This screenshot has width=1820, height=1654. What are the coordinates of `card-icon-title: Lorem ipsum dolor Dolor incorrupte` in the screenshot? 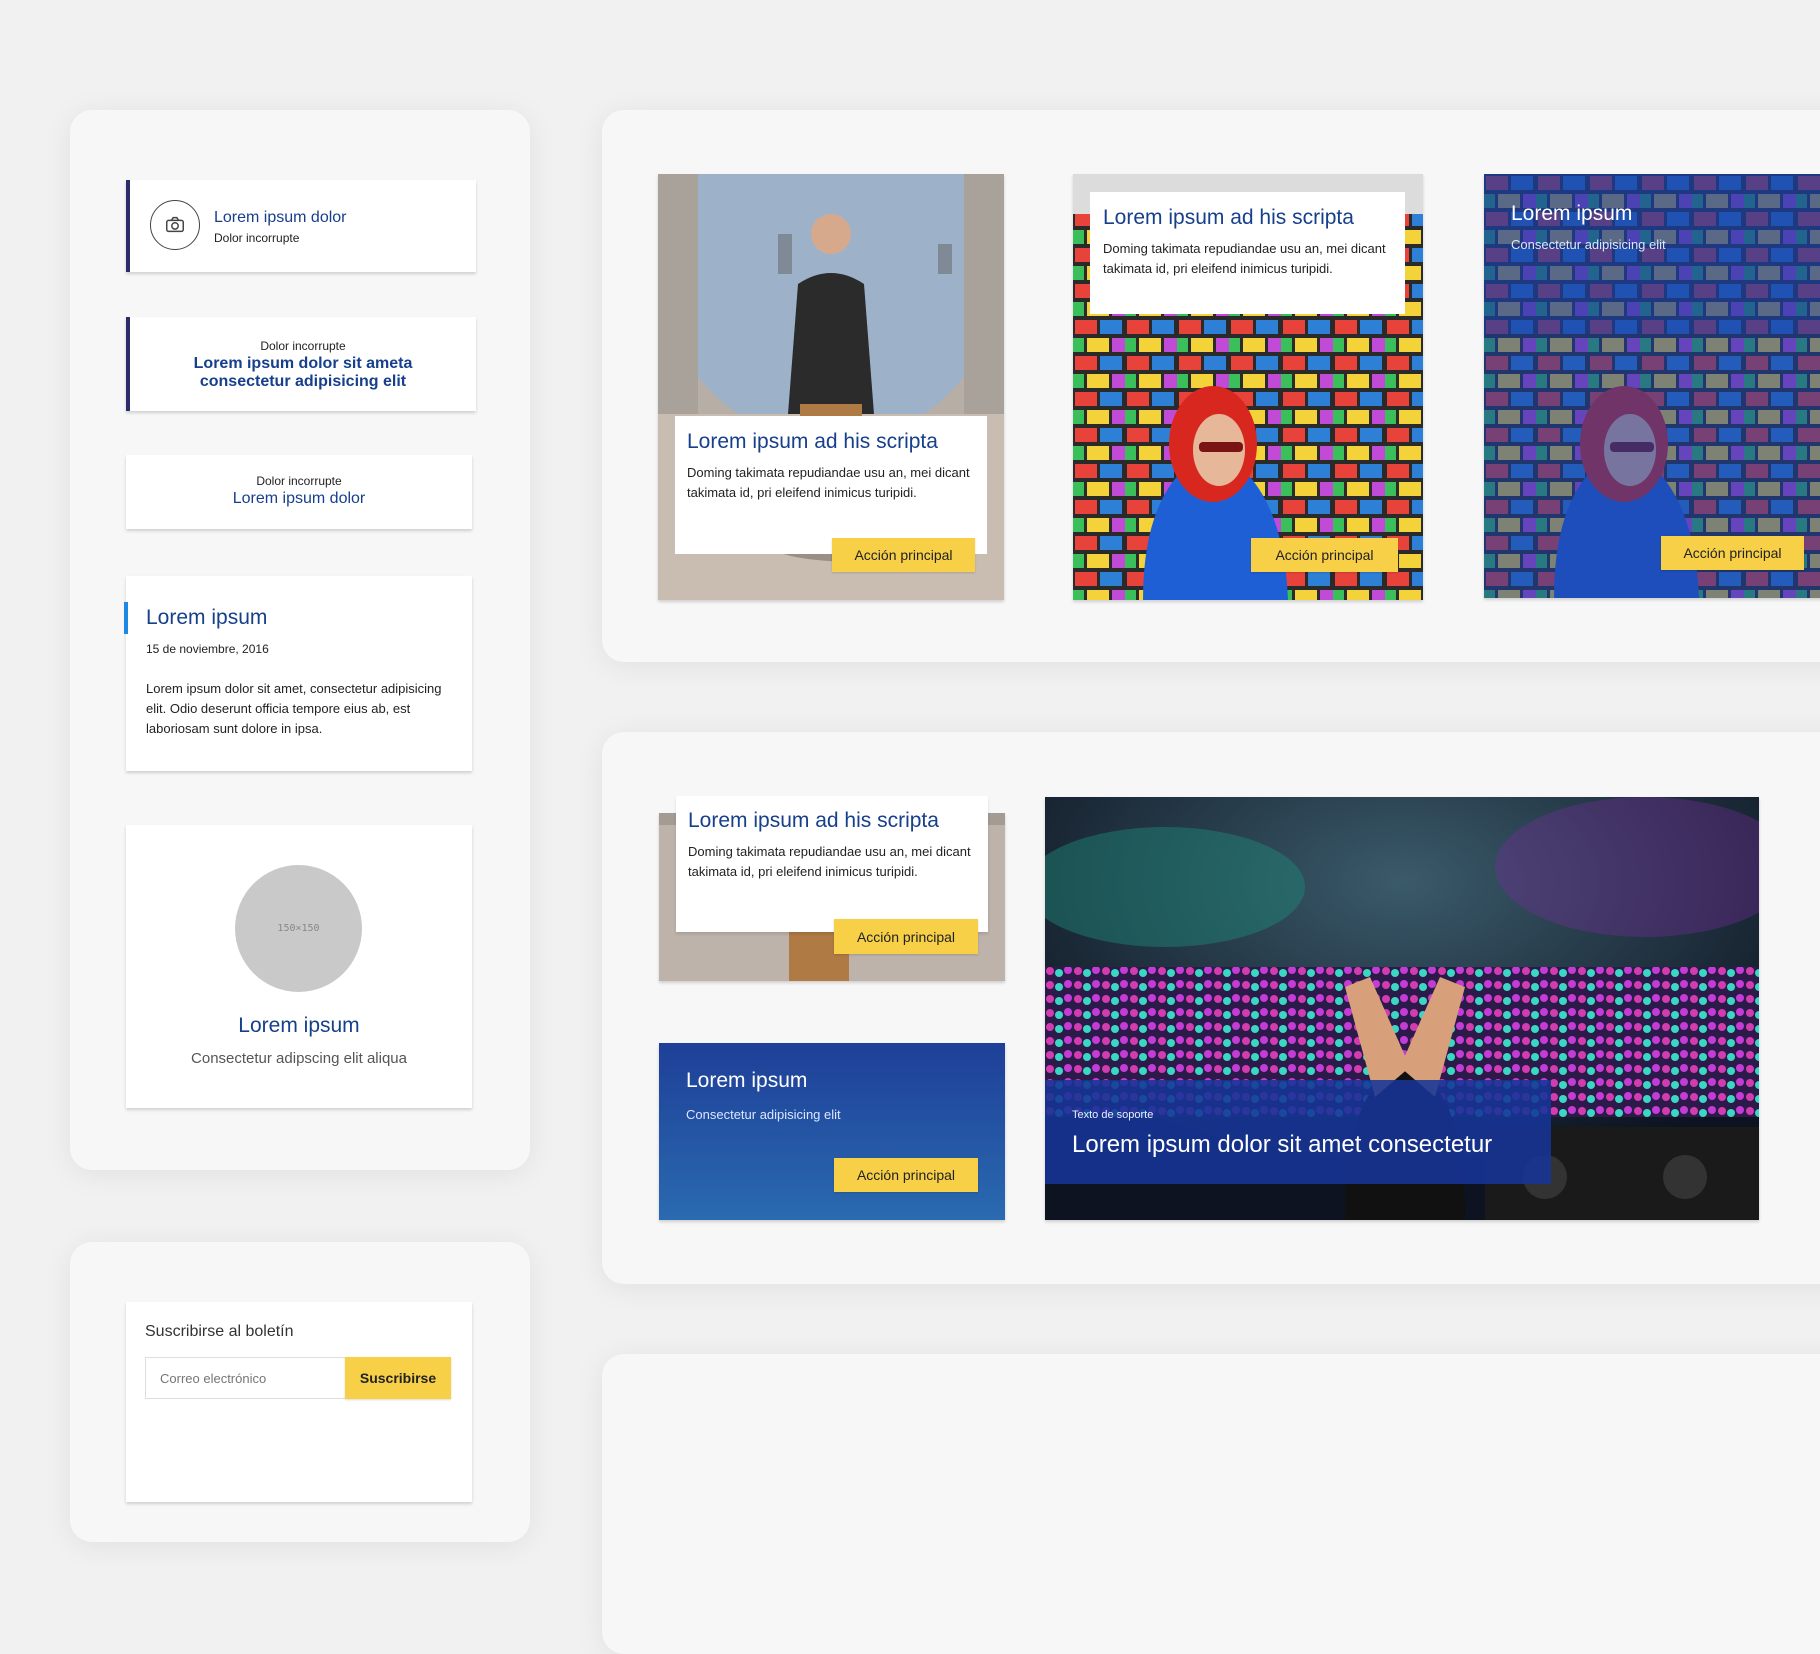 It's located at (301, 226).